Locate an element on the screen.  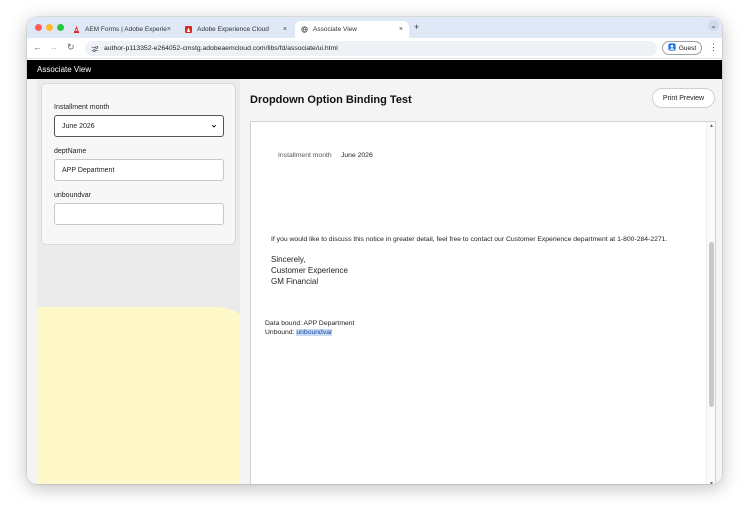
browser-menu-icon: ⋮ is located at coordinates (713, 47).